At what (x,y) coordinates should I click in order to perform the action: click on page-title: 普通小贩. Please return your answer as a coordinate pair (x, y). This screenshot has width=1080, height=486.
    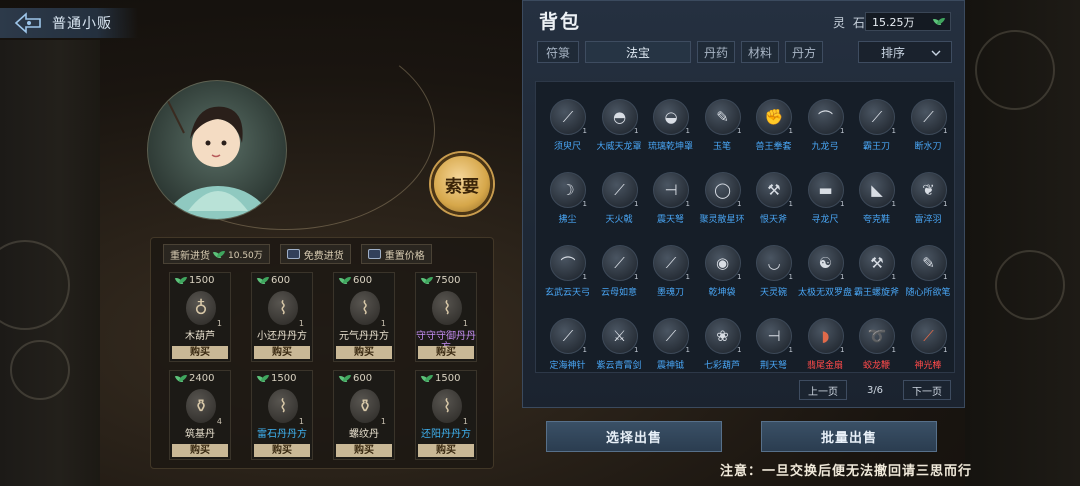
    Looking at the image, I should click on (82, 24).